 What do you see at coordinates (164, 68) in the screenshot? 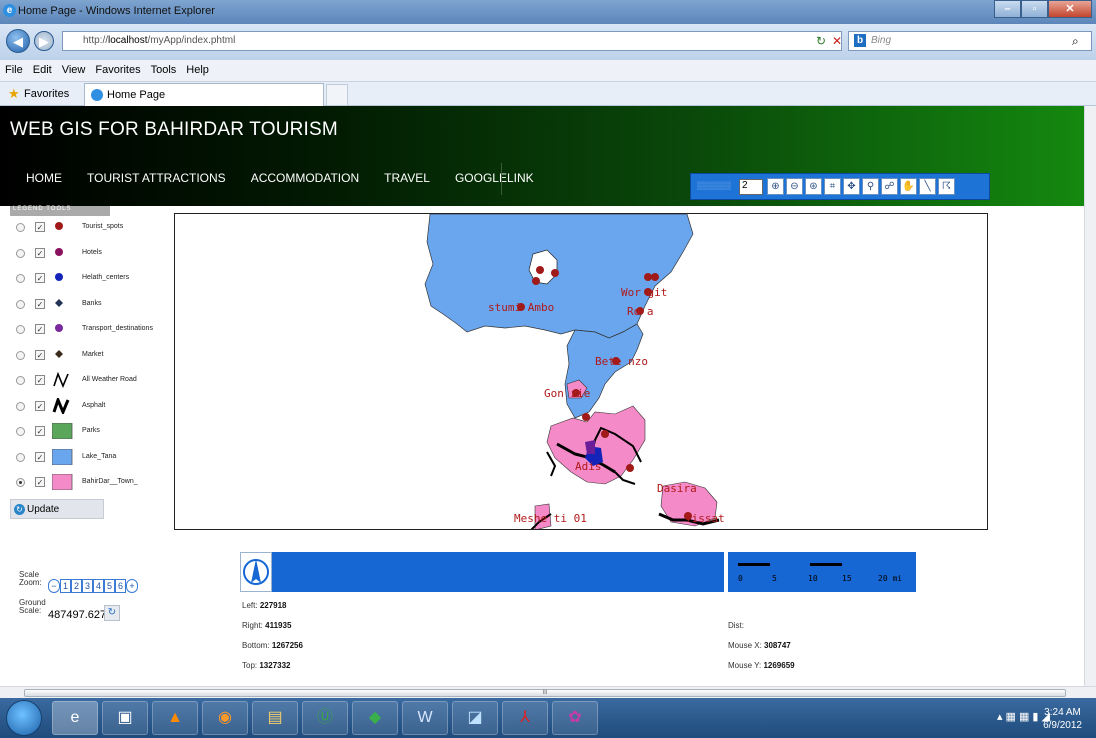
I see `menu-tools: Tools` at bounding box center [164, 68].